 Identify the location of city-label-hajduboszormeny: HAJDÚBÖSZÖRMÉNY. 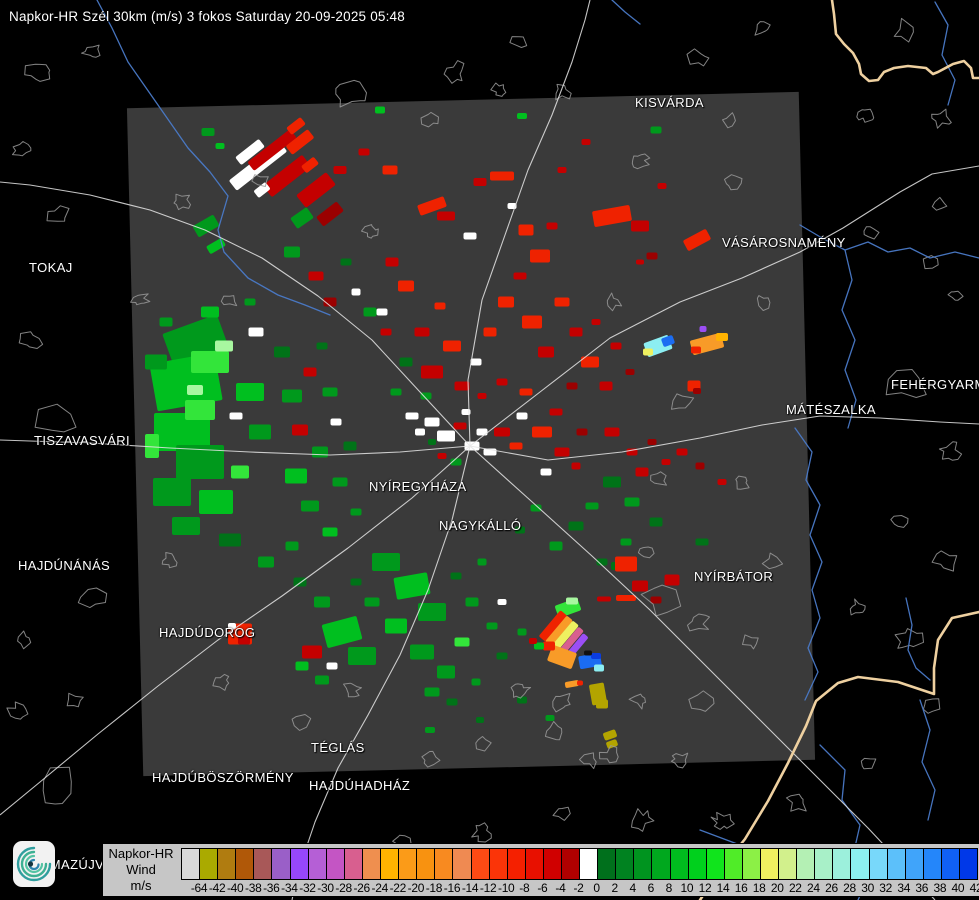
(223, 777).